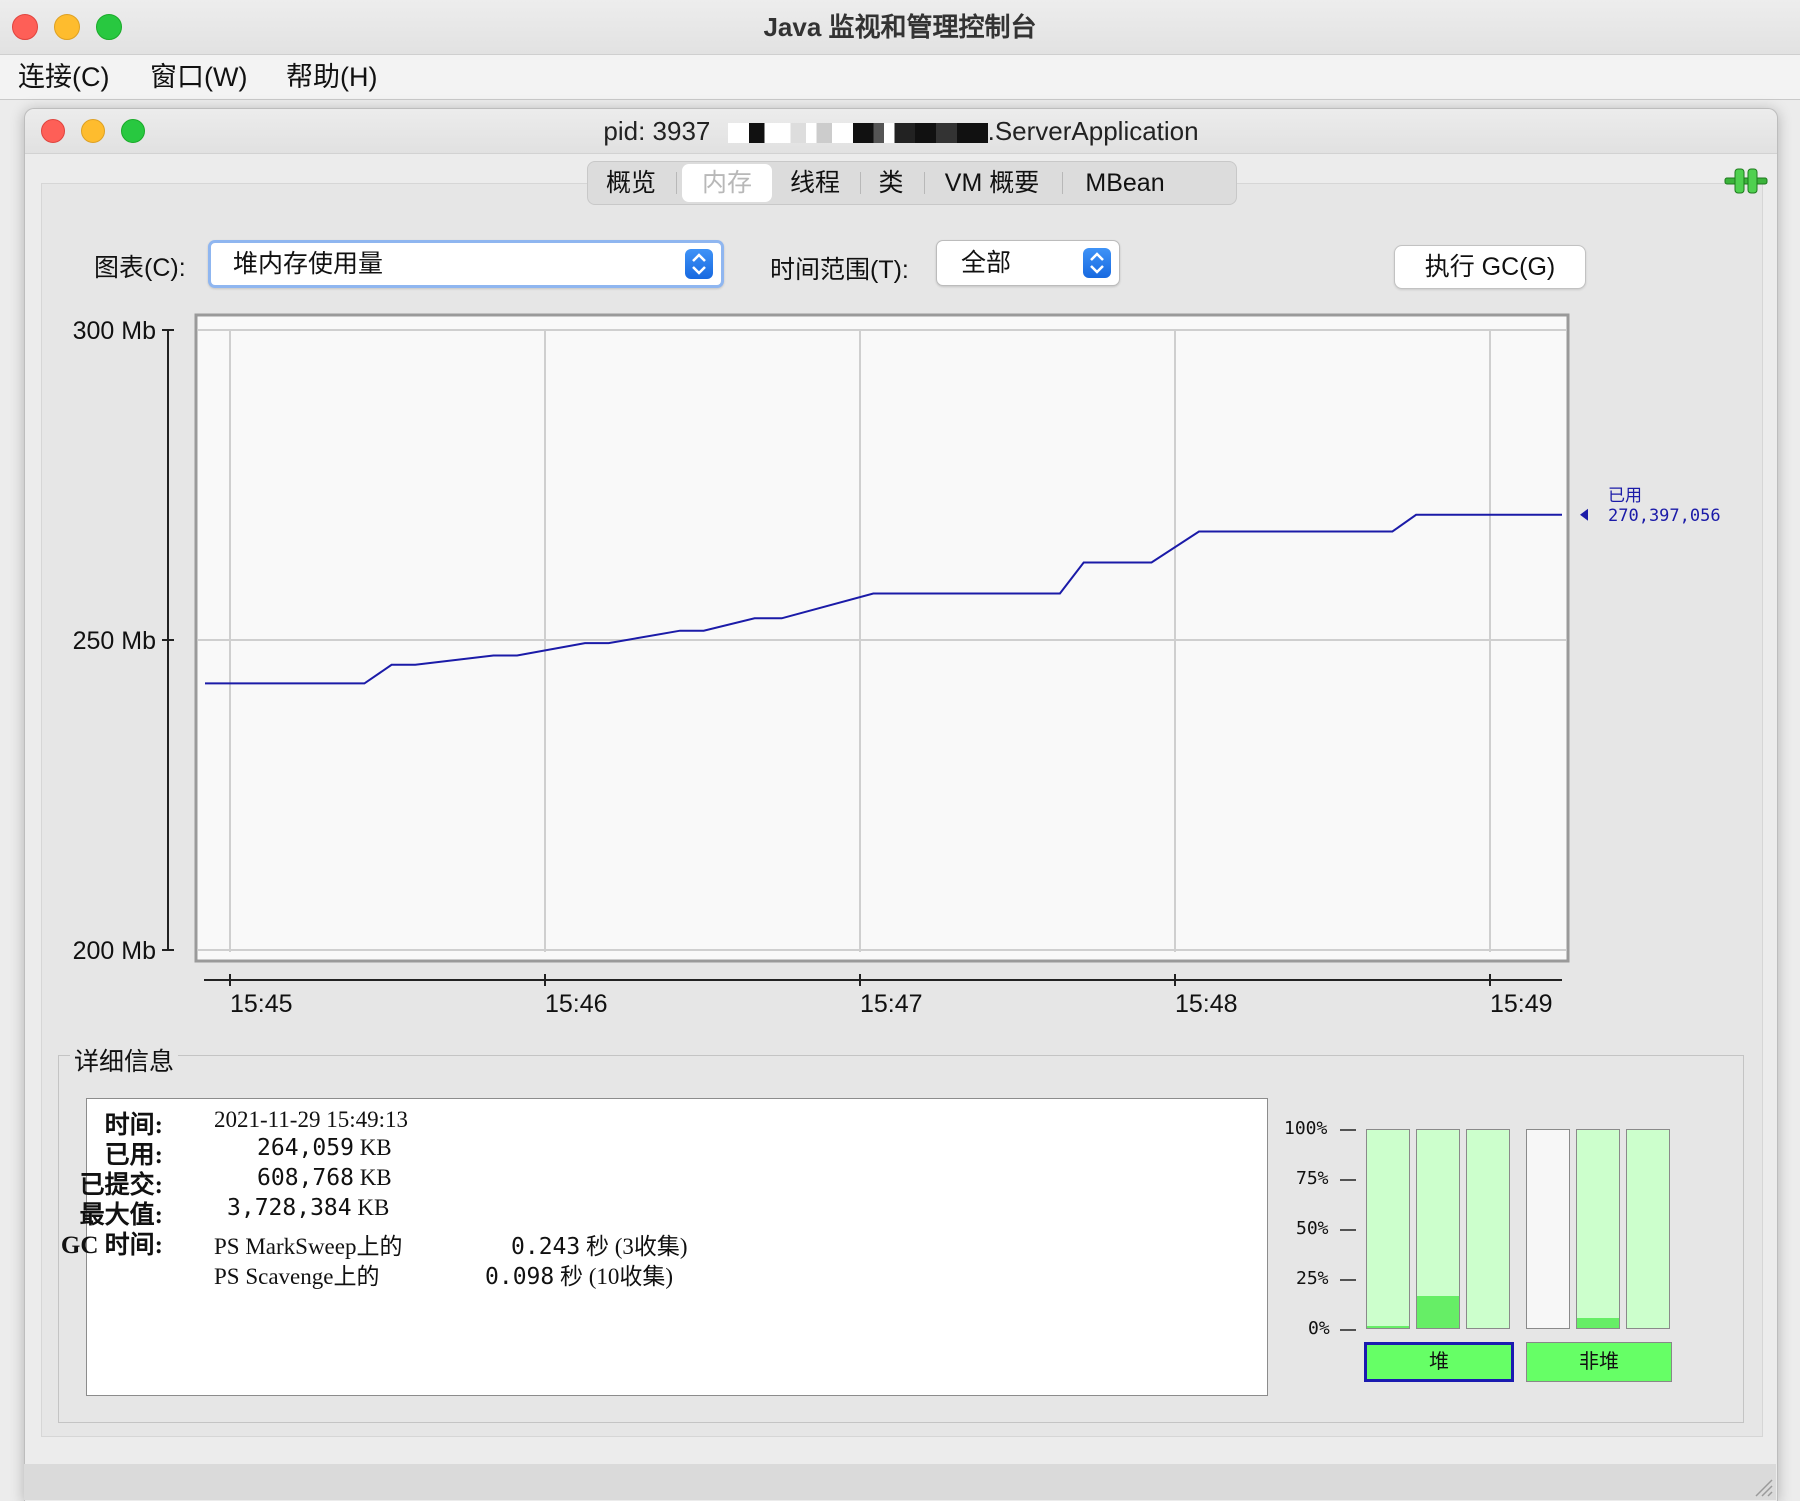 The height and width of the screenshot is (1501, 1800). What do you see at coordinates (1312, 1278) in the screenshot?
I see `pool-axis-25: 25%` at bounding box center [1312, 1278].